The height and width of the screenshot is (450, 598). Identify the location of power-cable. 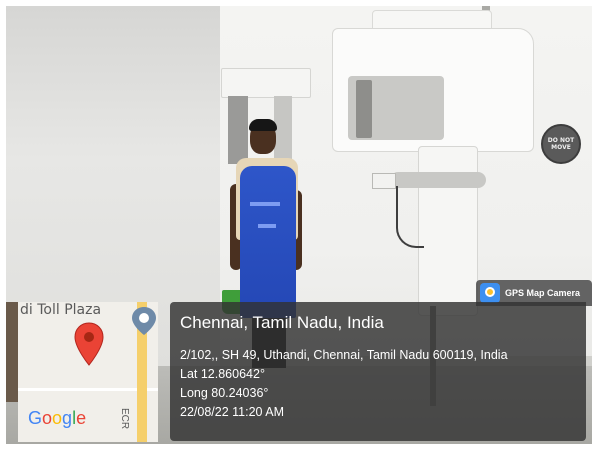
(410, 217).